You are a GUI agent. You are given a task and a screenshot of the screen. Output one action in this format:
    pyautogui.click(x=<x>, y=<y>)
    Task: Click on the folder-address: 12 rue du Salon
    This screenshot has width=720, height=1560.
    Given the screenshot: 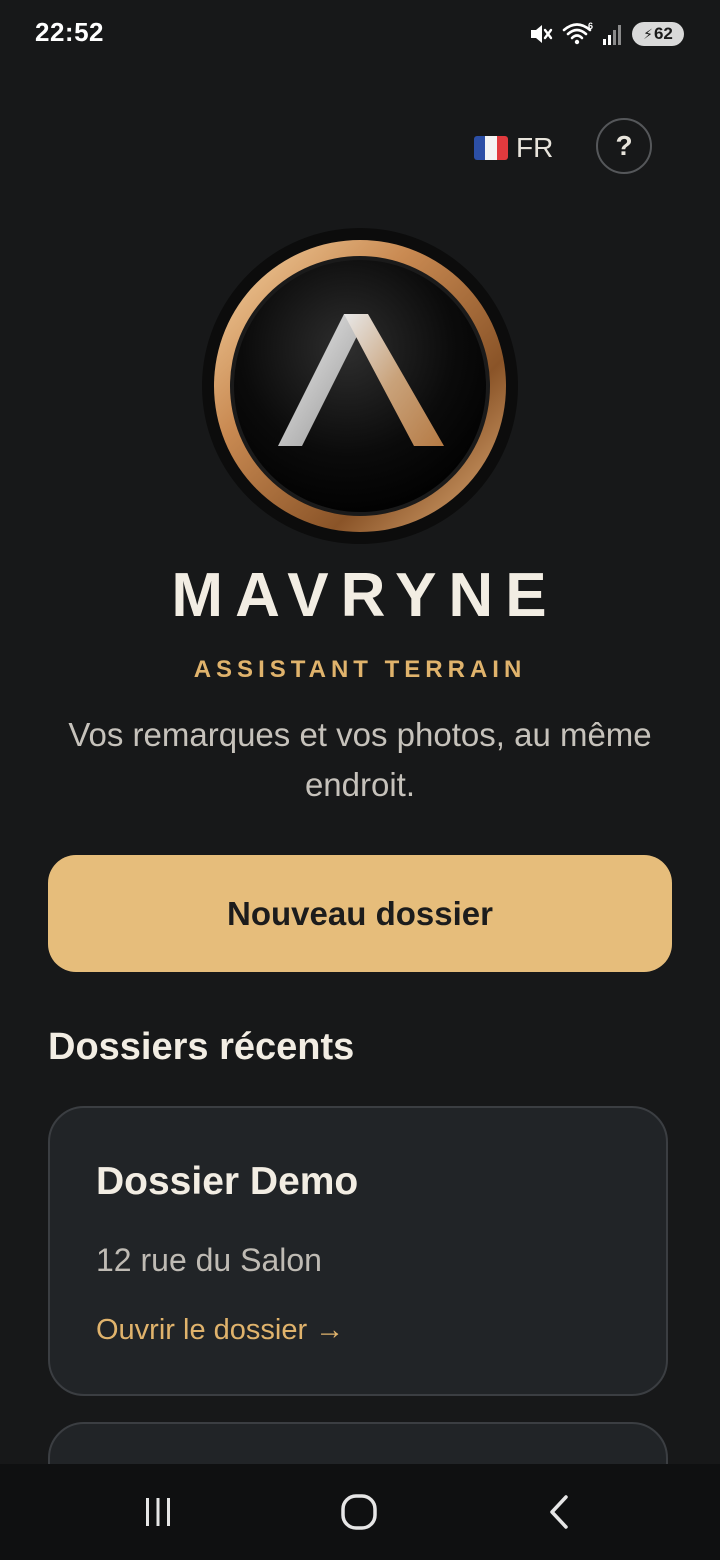 What is the action you would take?
    pyautogui.click(x=209, y=1260)
    